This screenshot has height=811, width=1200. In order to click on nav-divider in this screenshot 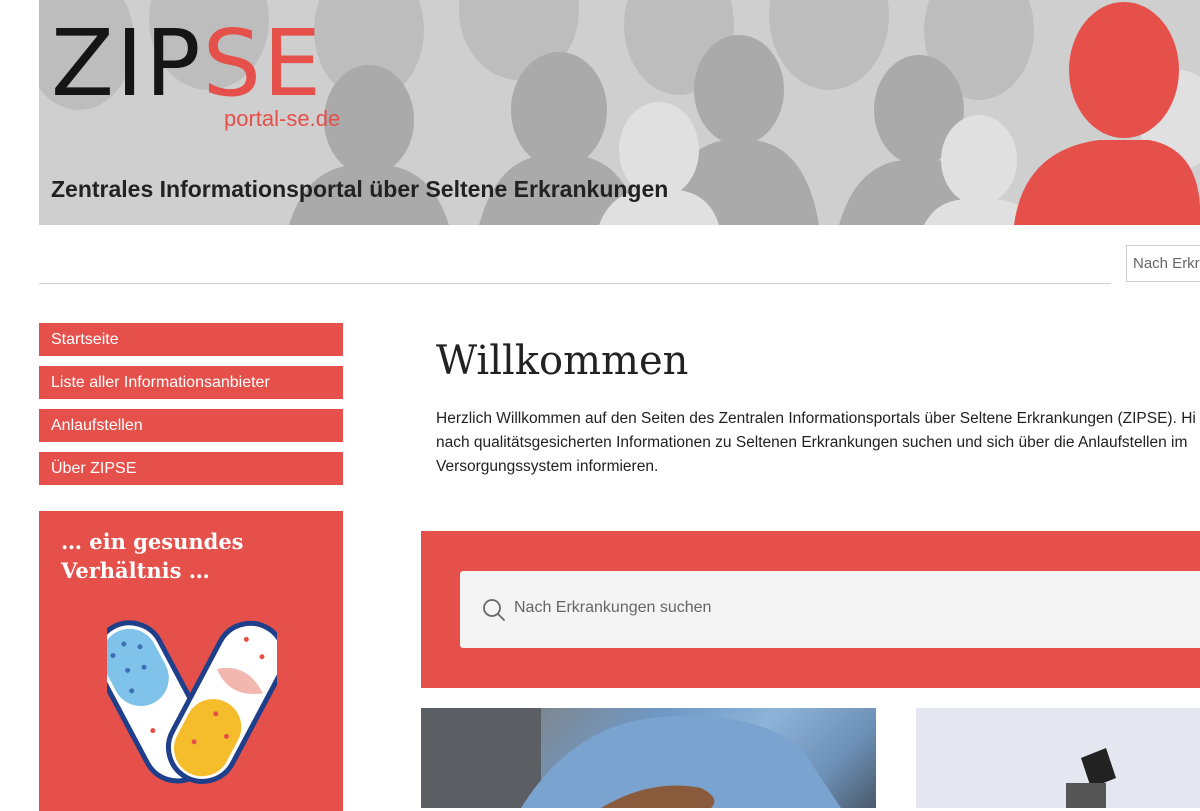, I will do `click(575, 283)`.